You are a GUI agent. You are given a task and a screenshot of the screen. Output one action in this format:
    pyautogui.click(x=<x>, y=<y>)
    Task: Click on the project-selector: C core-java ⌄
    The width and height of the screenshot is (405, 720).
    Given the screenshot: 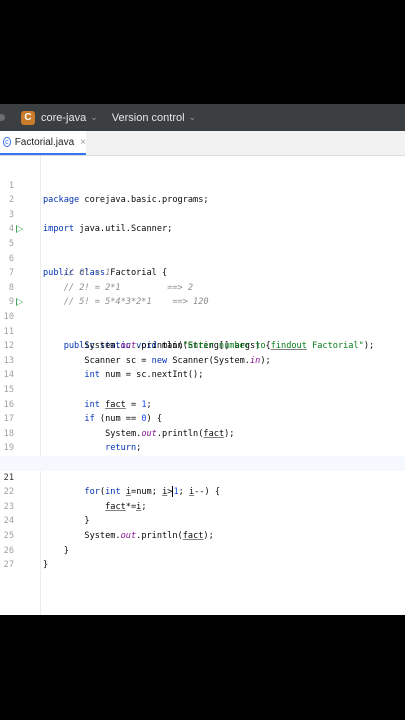 What is the action you would take?
    pyautogui.click(x=59, y=117)
    